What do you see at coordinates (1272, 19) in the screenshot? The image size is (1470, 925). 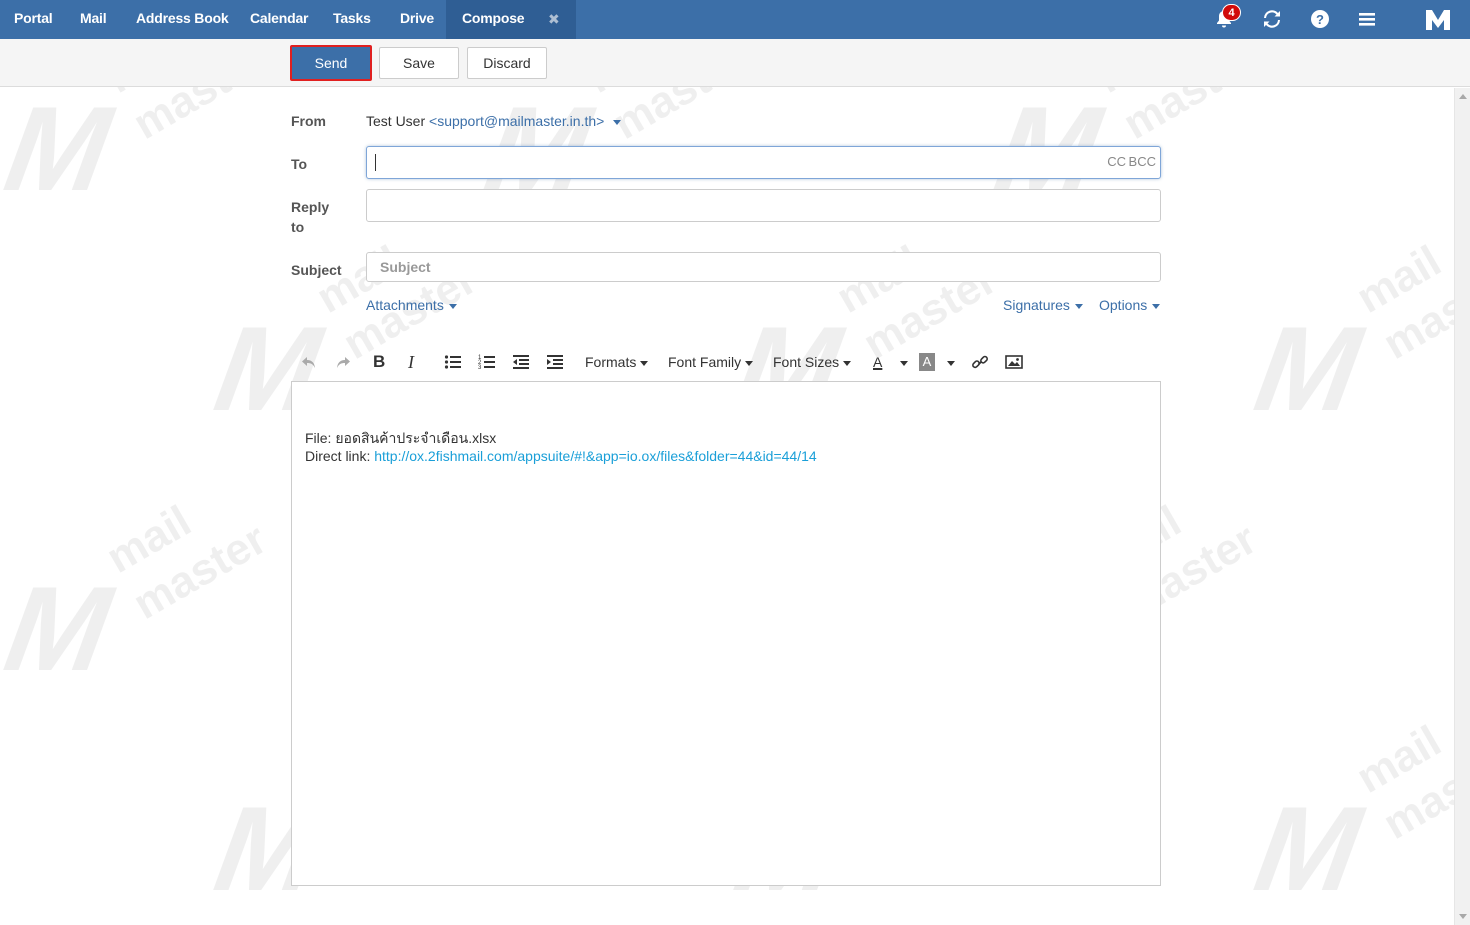 I see `refresh-icon` at bounding box center [1272, 19].